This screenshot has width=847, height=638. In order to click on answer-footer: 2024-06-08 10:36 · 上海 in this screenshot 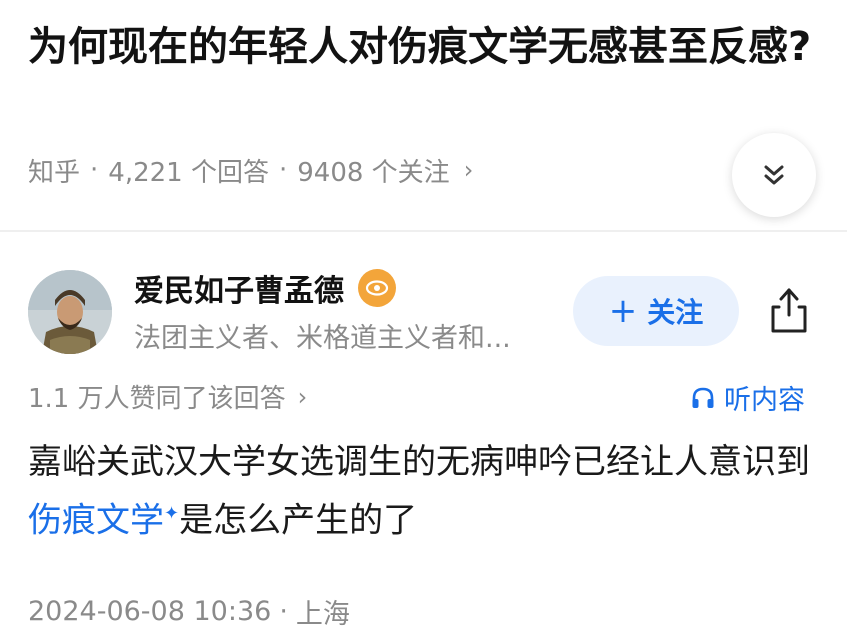, I will do `click(189, 611)`.